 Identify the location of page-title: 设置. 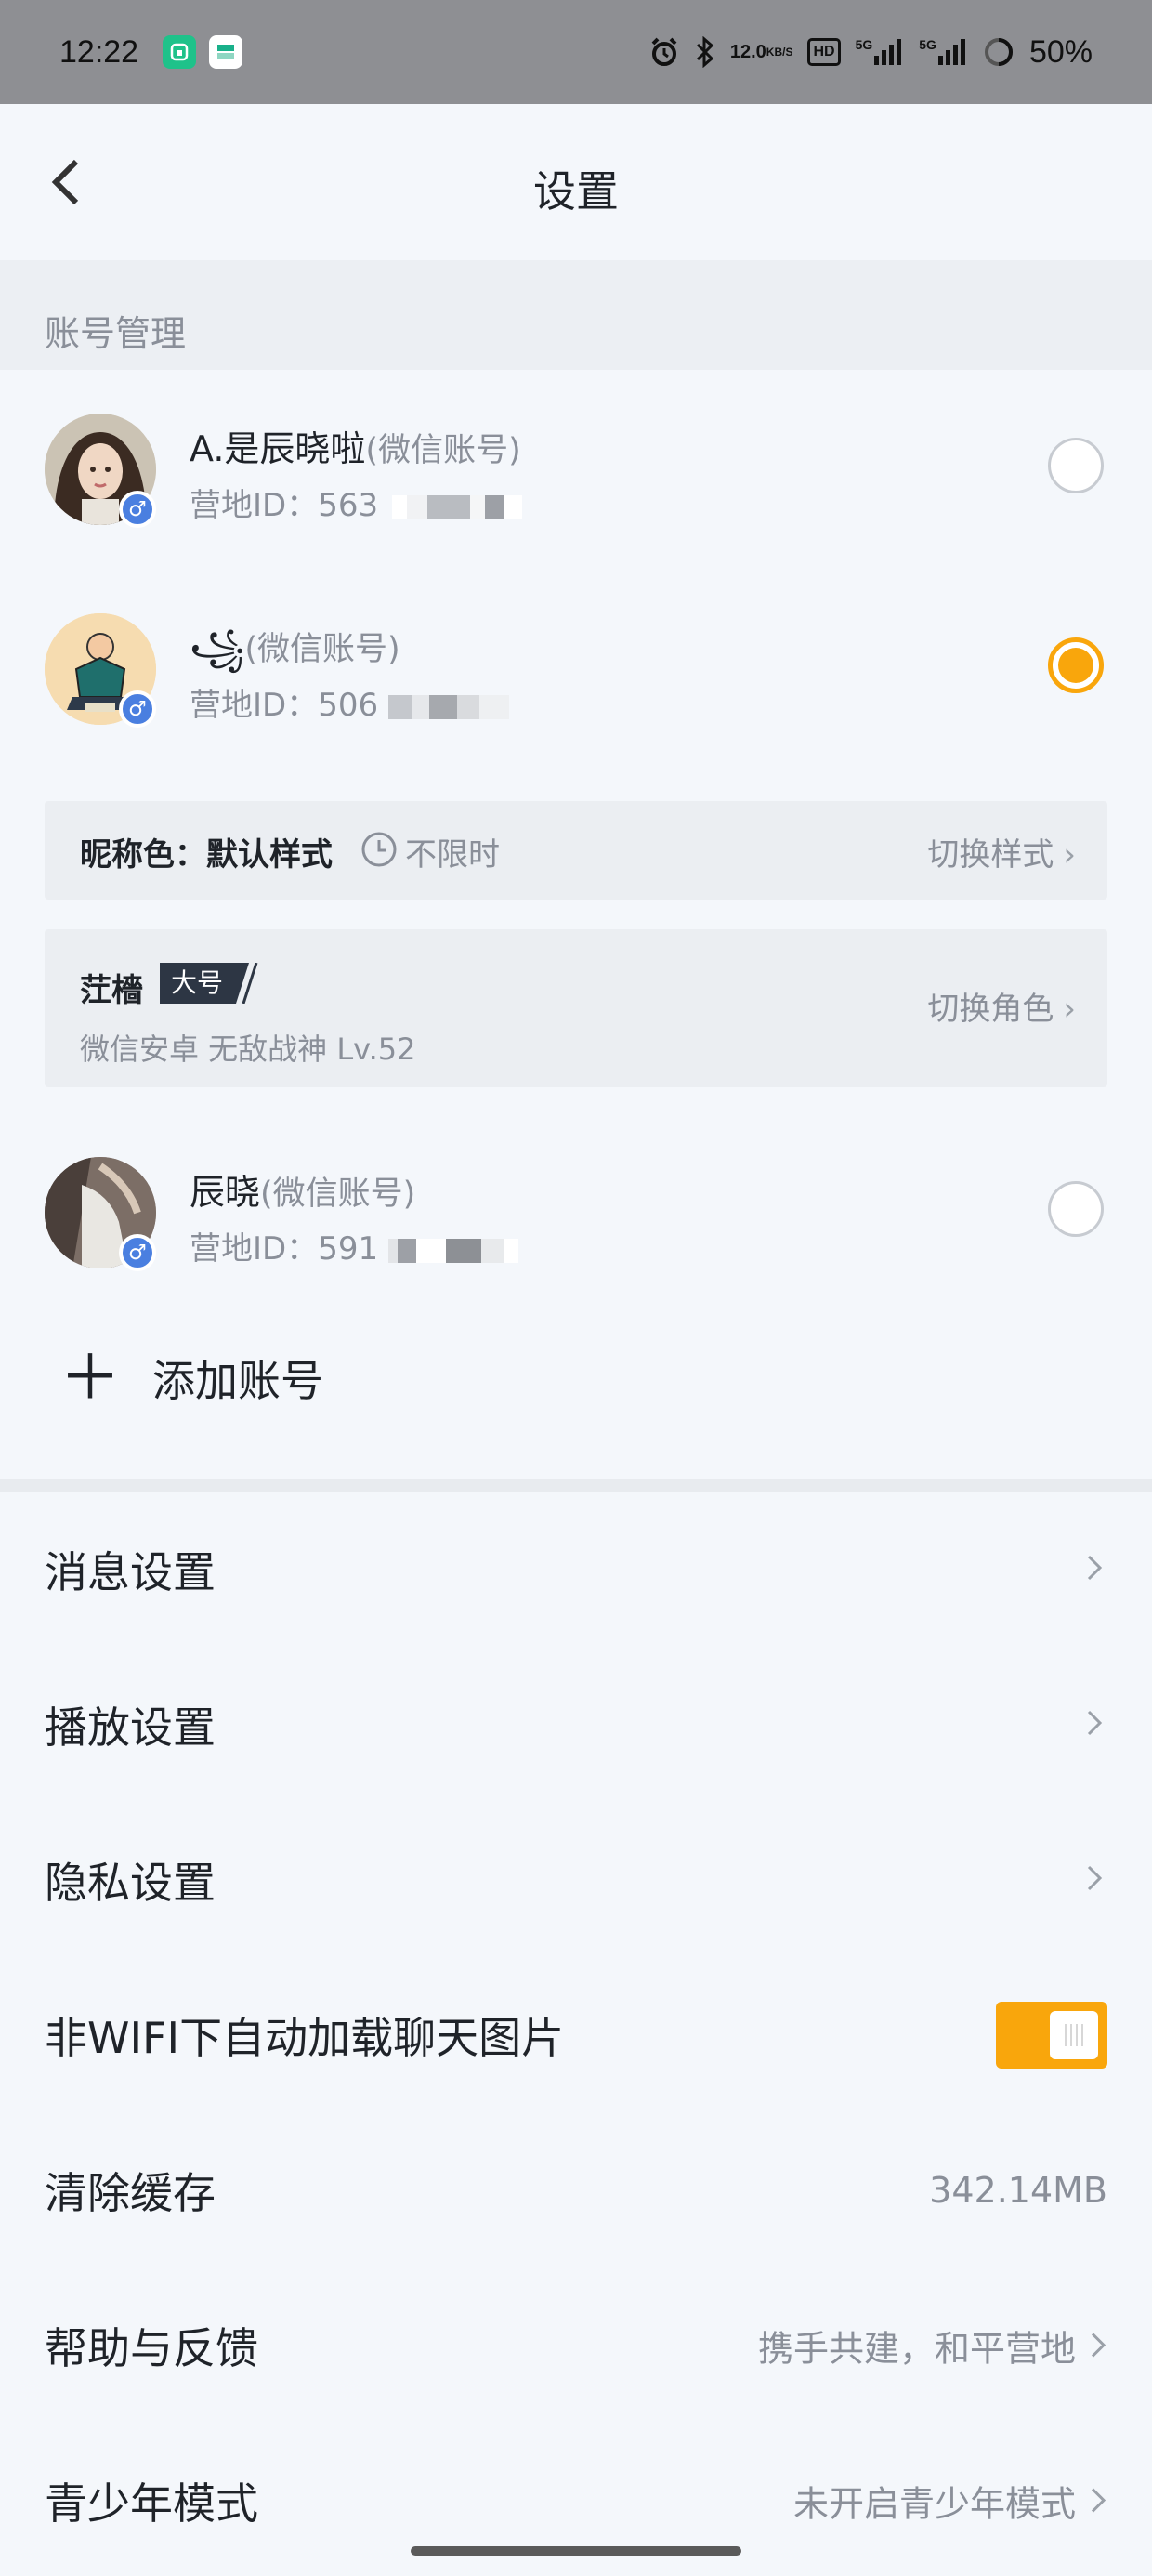
(576, 191).